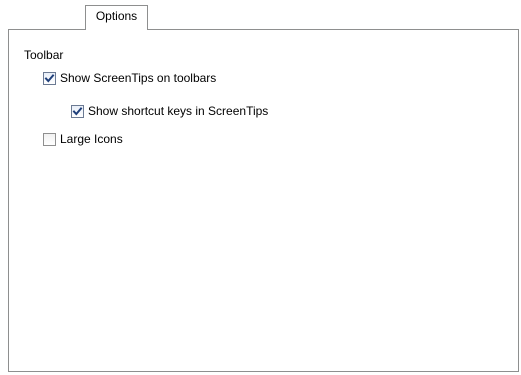 Image resolution: width=521 pixels, height=375 pixels. I want to click on show-shortcut-keys-option: Show shortcut keys in ScreenTips, so click(169, 111).